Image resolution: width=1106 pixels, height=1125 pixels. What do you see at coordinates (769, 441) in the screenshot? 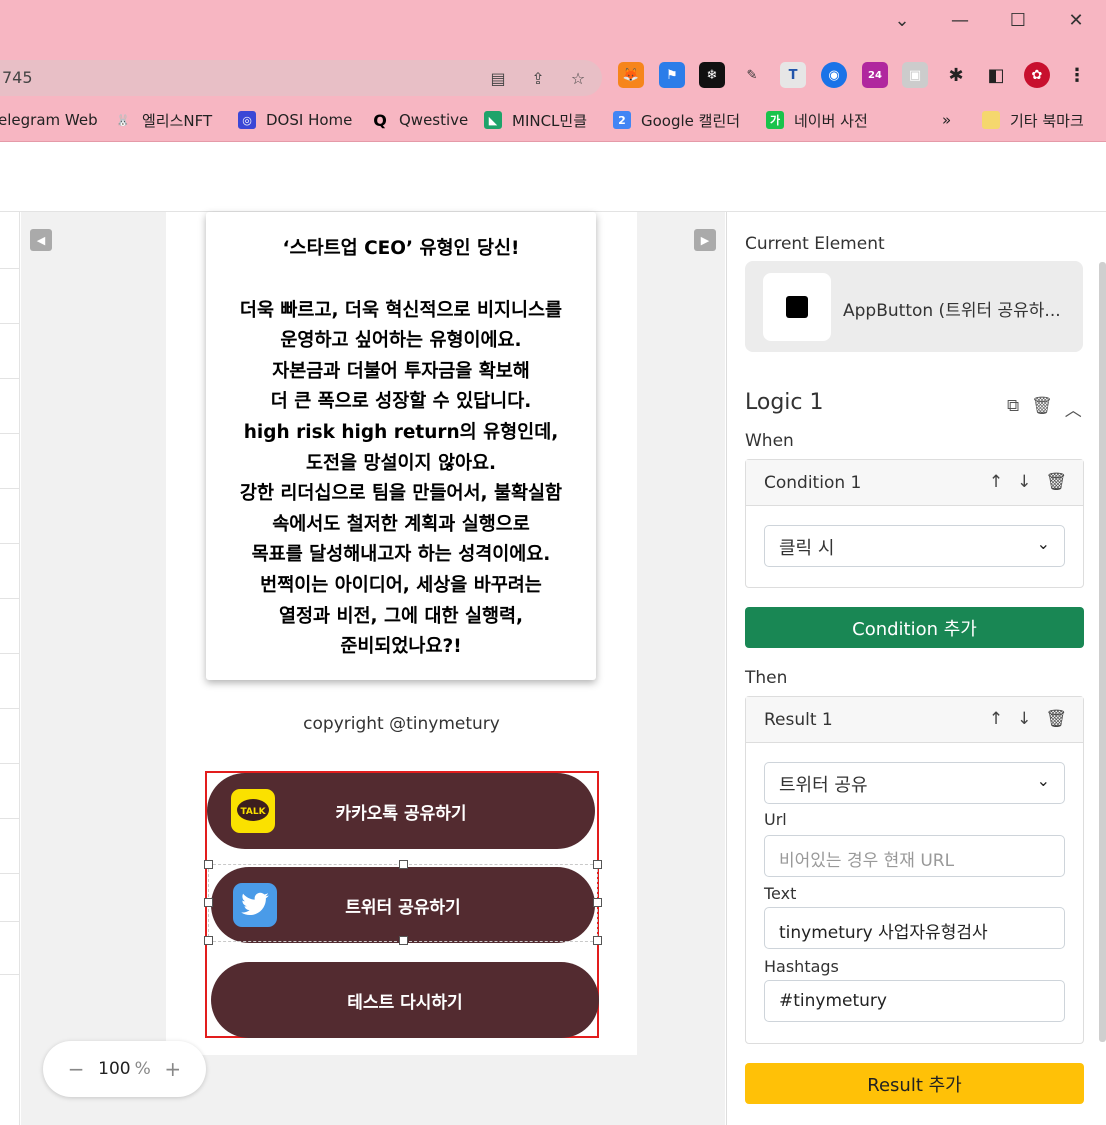
I see `when-label: When` at bounding box center [769, 441].